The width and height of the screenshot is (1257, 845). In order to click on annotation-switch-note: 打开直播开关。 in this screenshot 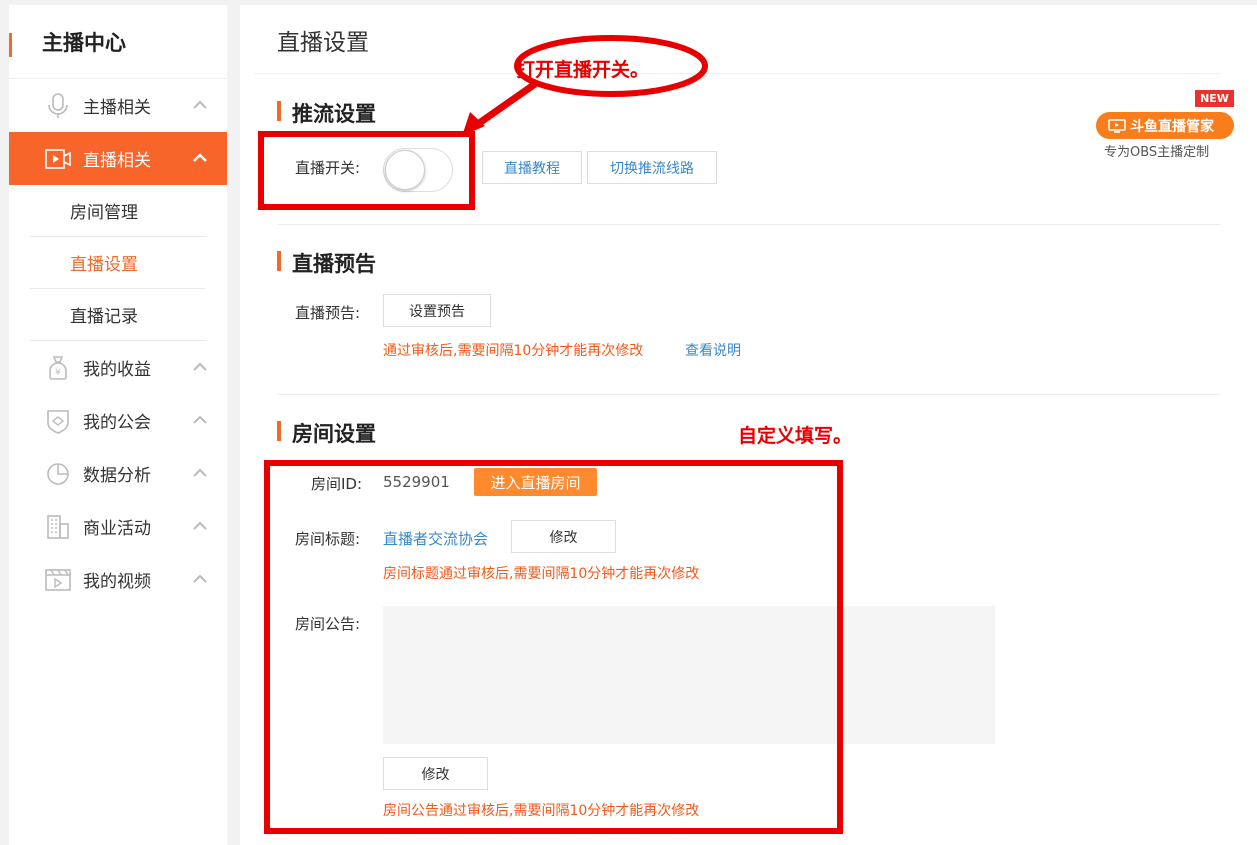, I will do `click(583, 70)`.